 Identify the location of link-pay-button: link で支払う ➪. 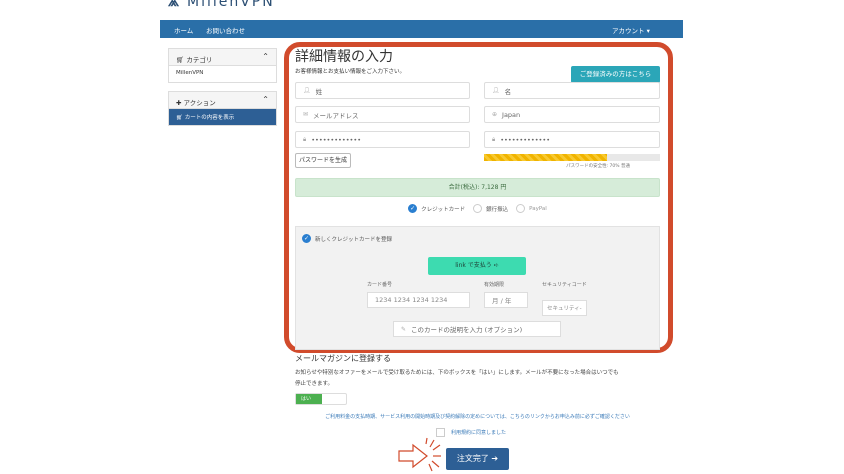
(477, 266).